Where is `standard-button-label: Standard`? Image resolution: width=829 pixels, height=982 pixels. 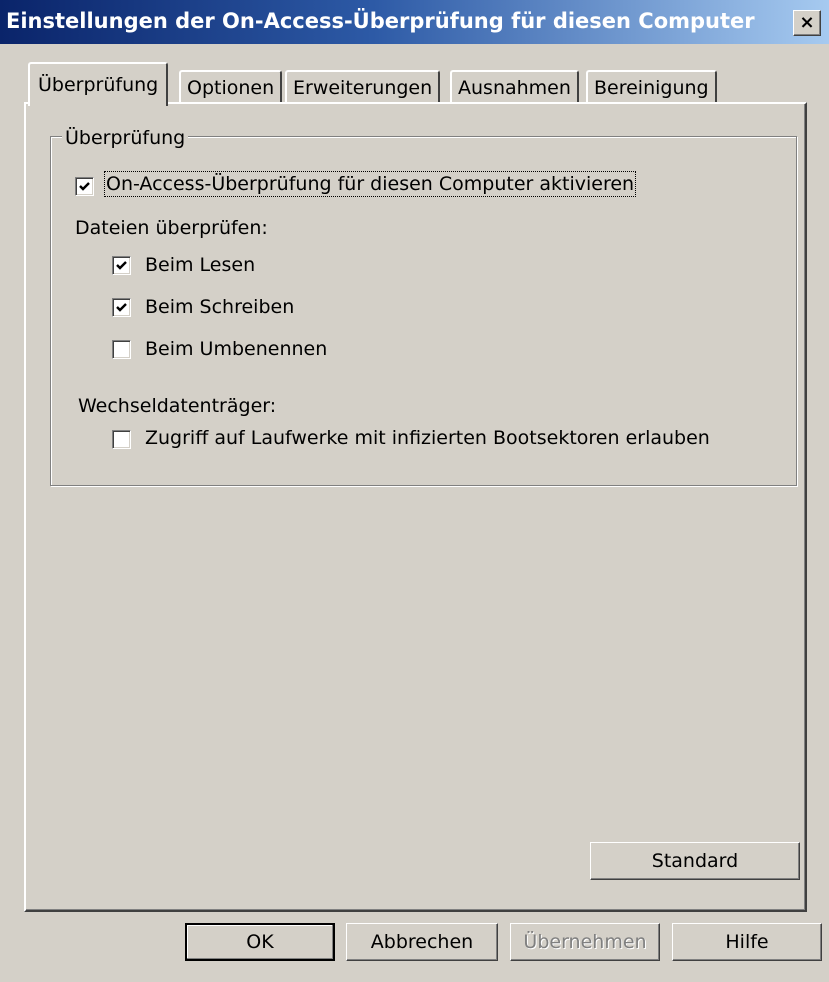 standard-button-label: Standard is located at coordinates (695, 861).